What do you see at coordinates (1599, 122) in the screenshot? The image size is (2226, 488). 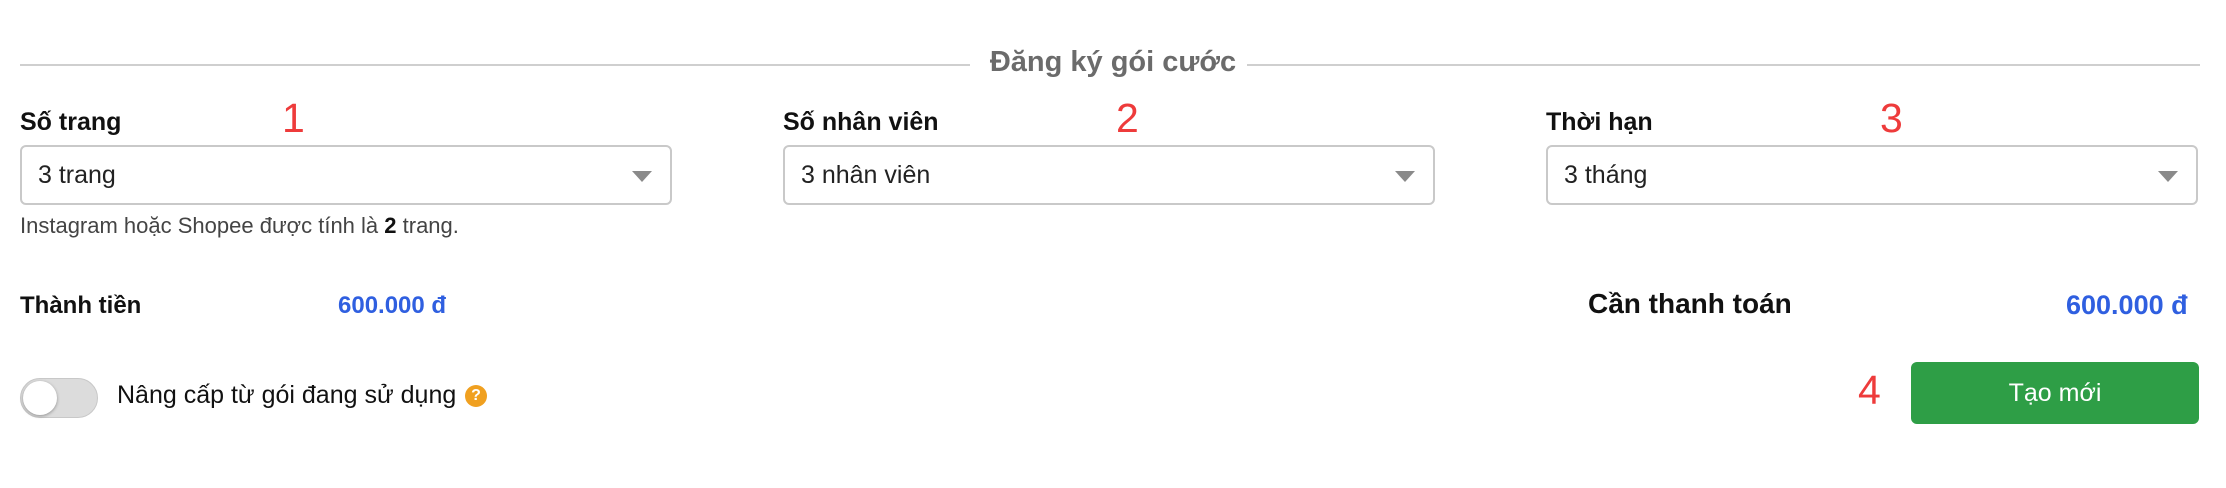 I see `duration-label: Thời hạn` at bounding box center [1599, 122].